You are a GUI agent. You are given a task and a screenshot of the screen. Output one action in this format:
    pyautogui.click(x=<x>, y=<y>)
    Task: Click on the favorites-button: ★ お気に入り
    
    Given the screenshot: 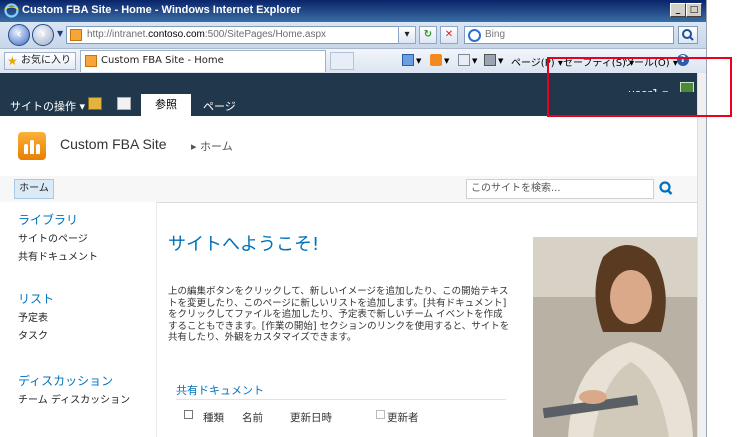 What is the action you would take?
    pyautogui.click(x=40, y=61)
    